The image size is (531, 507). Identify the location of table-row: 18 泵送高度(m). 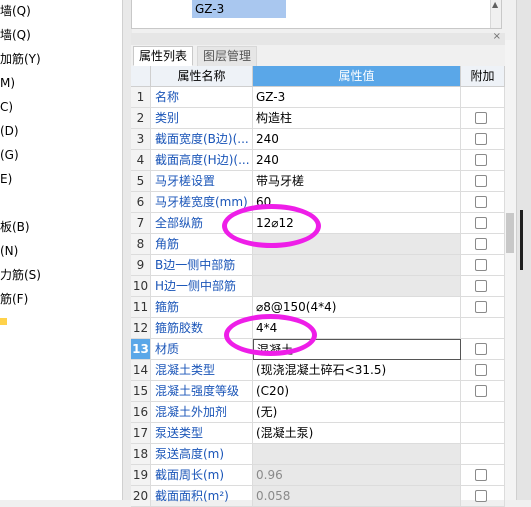
(318, 454).